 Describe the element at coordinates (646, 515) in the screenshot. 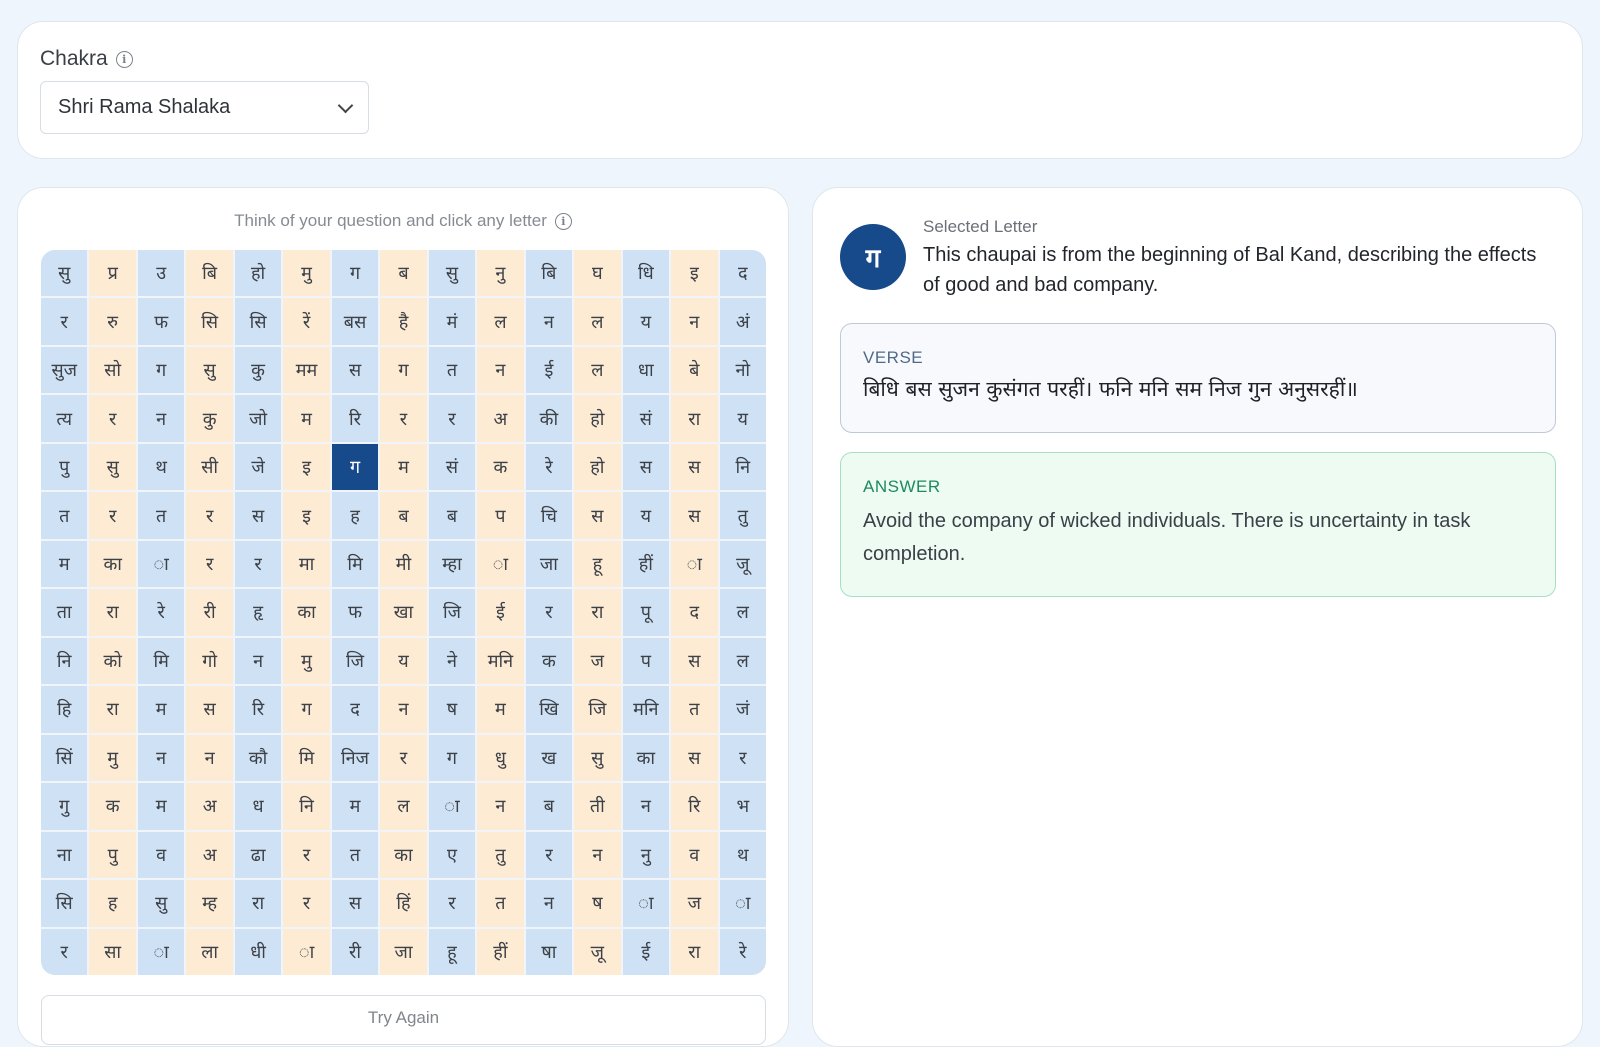

I see `grid-cell: य` at that location.